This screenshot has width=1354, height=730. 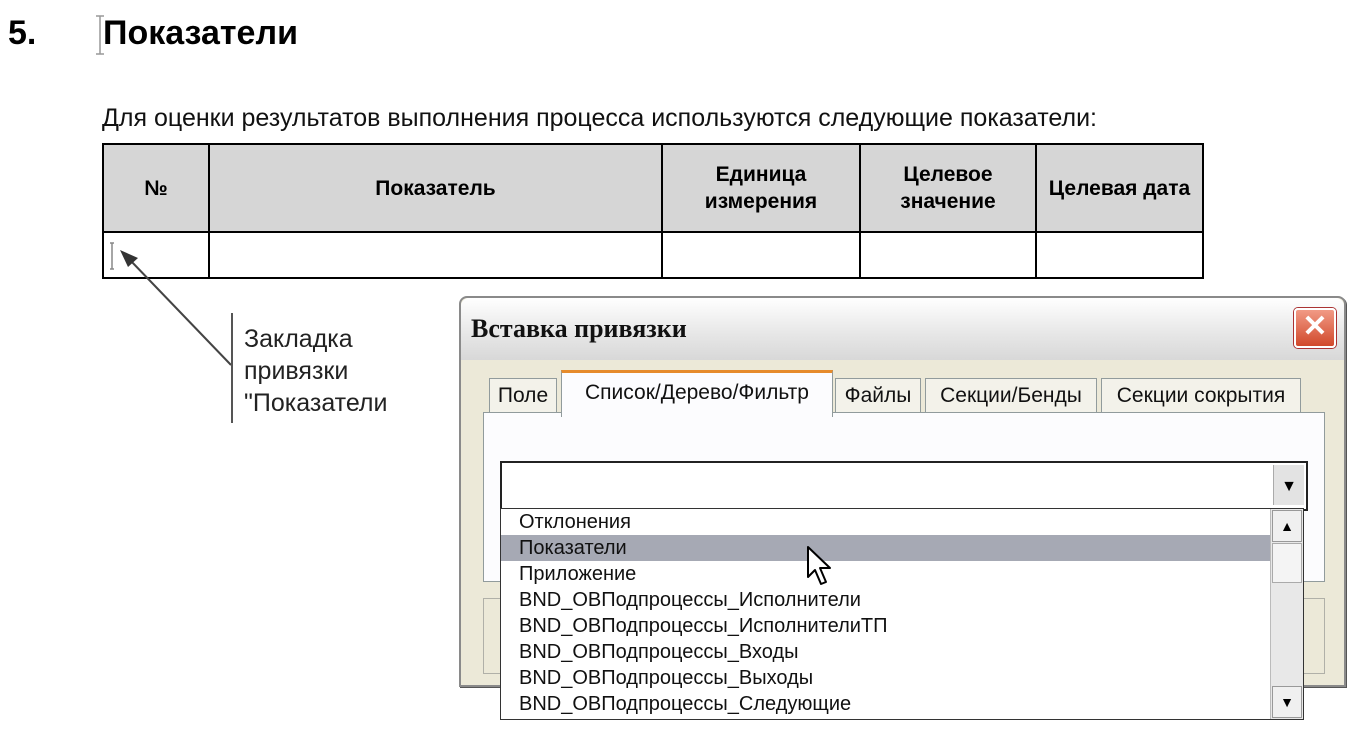 What do you see at coordinates (232, 368) in the screenshot?
I see `callout-bar` at bounding box center [232, 368].